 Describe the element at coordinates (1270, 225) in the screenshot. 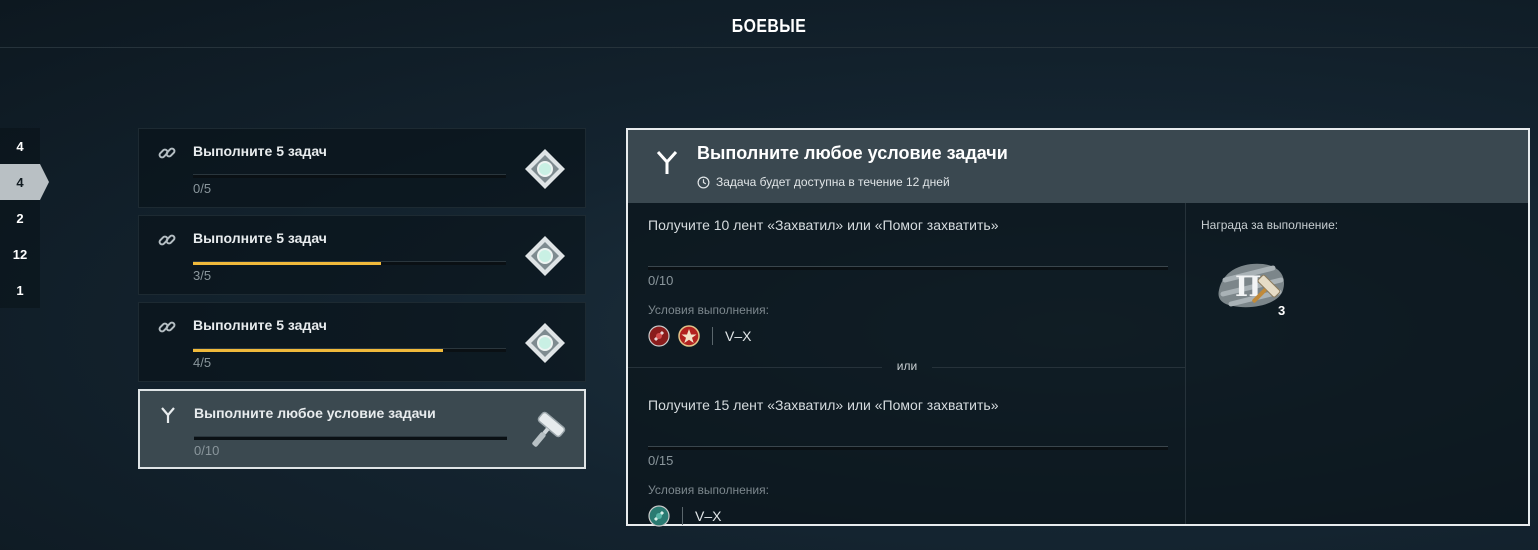

I see `reward-label: Награда за выполнение:` at that location.